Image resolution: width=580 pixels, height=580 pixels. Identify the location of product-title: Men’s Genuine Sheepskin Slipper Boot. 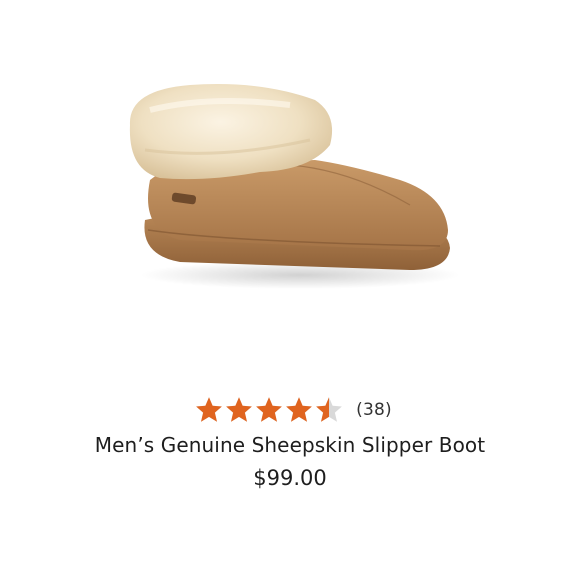
(290, 445).